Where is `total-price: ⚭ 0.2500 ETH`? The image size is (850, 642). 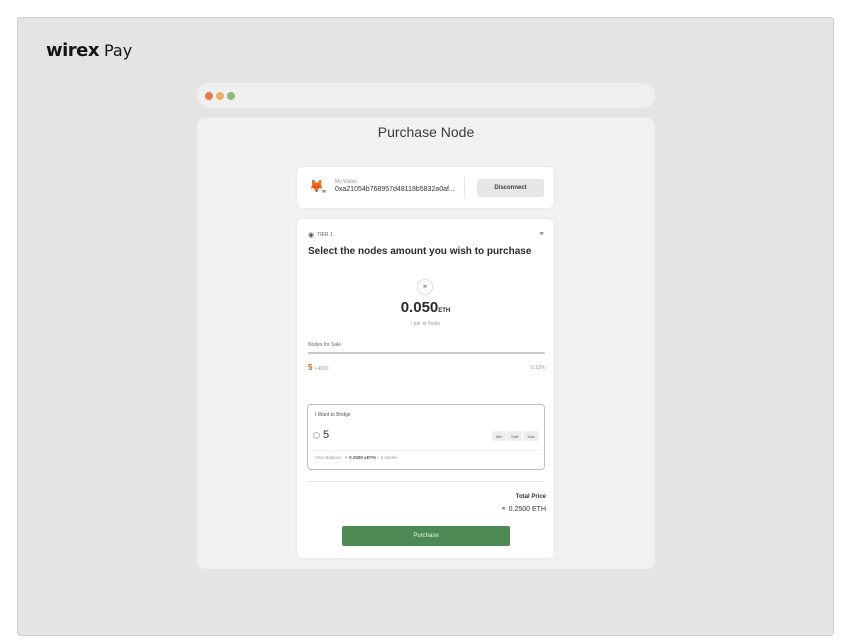 total-price: ⚭ 0.2500 ETH is located at coordinates (523, 509).